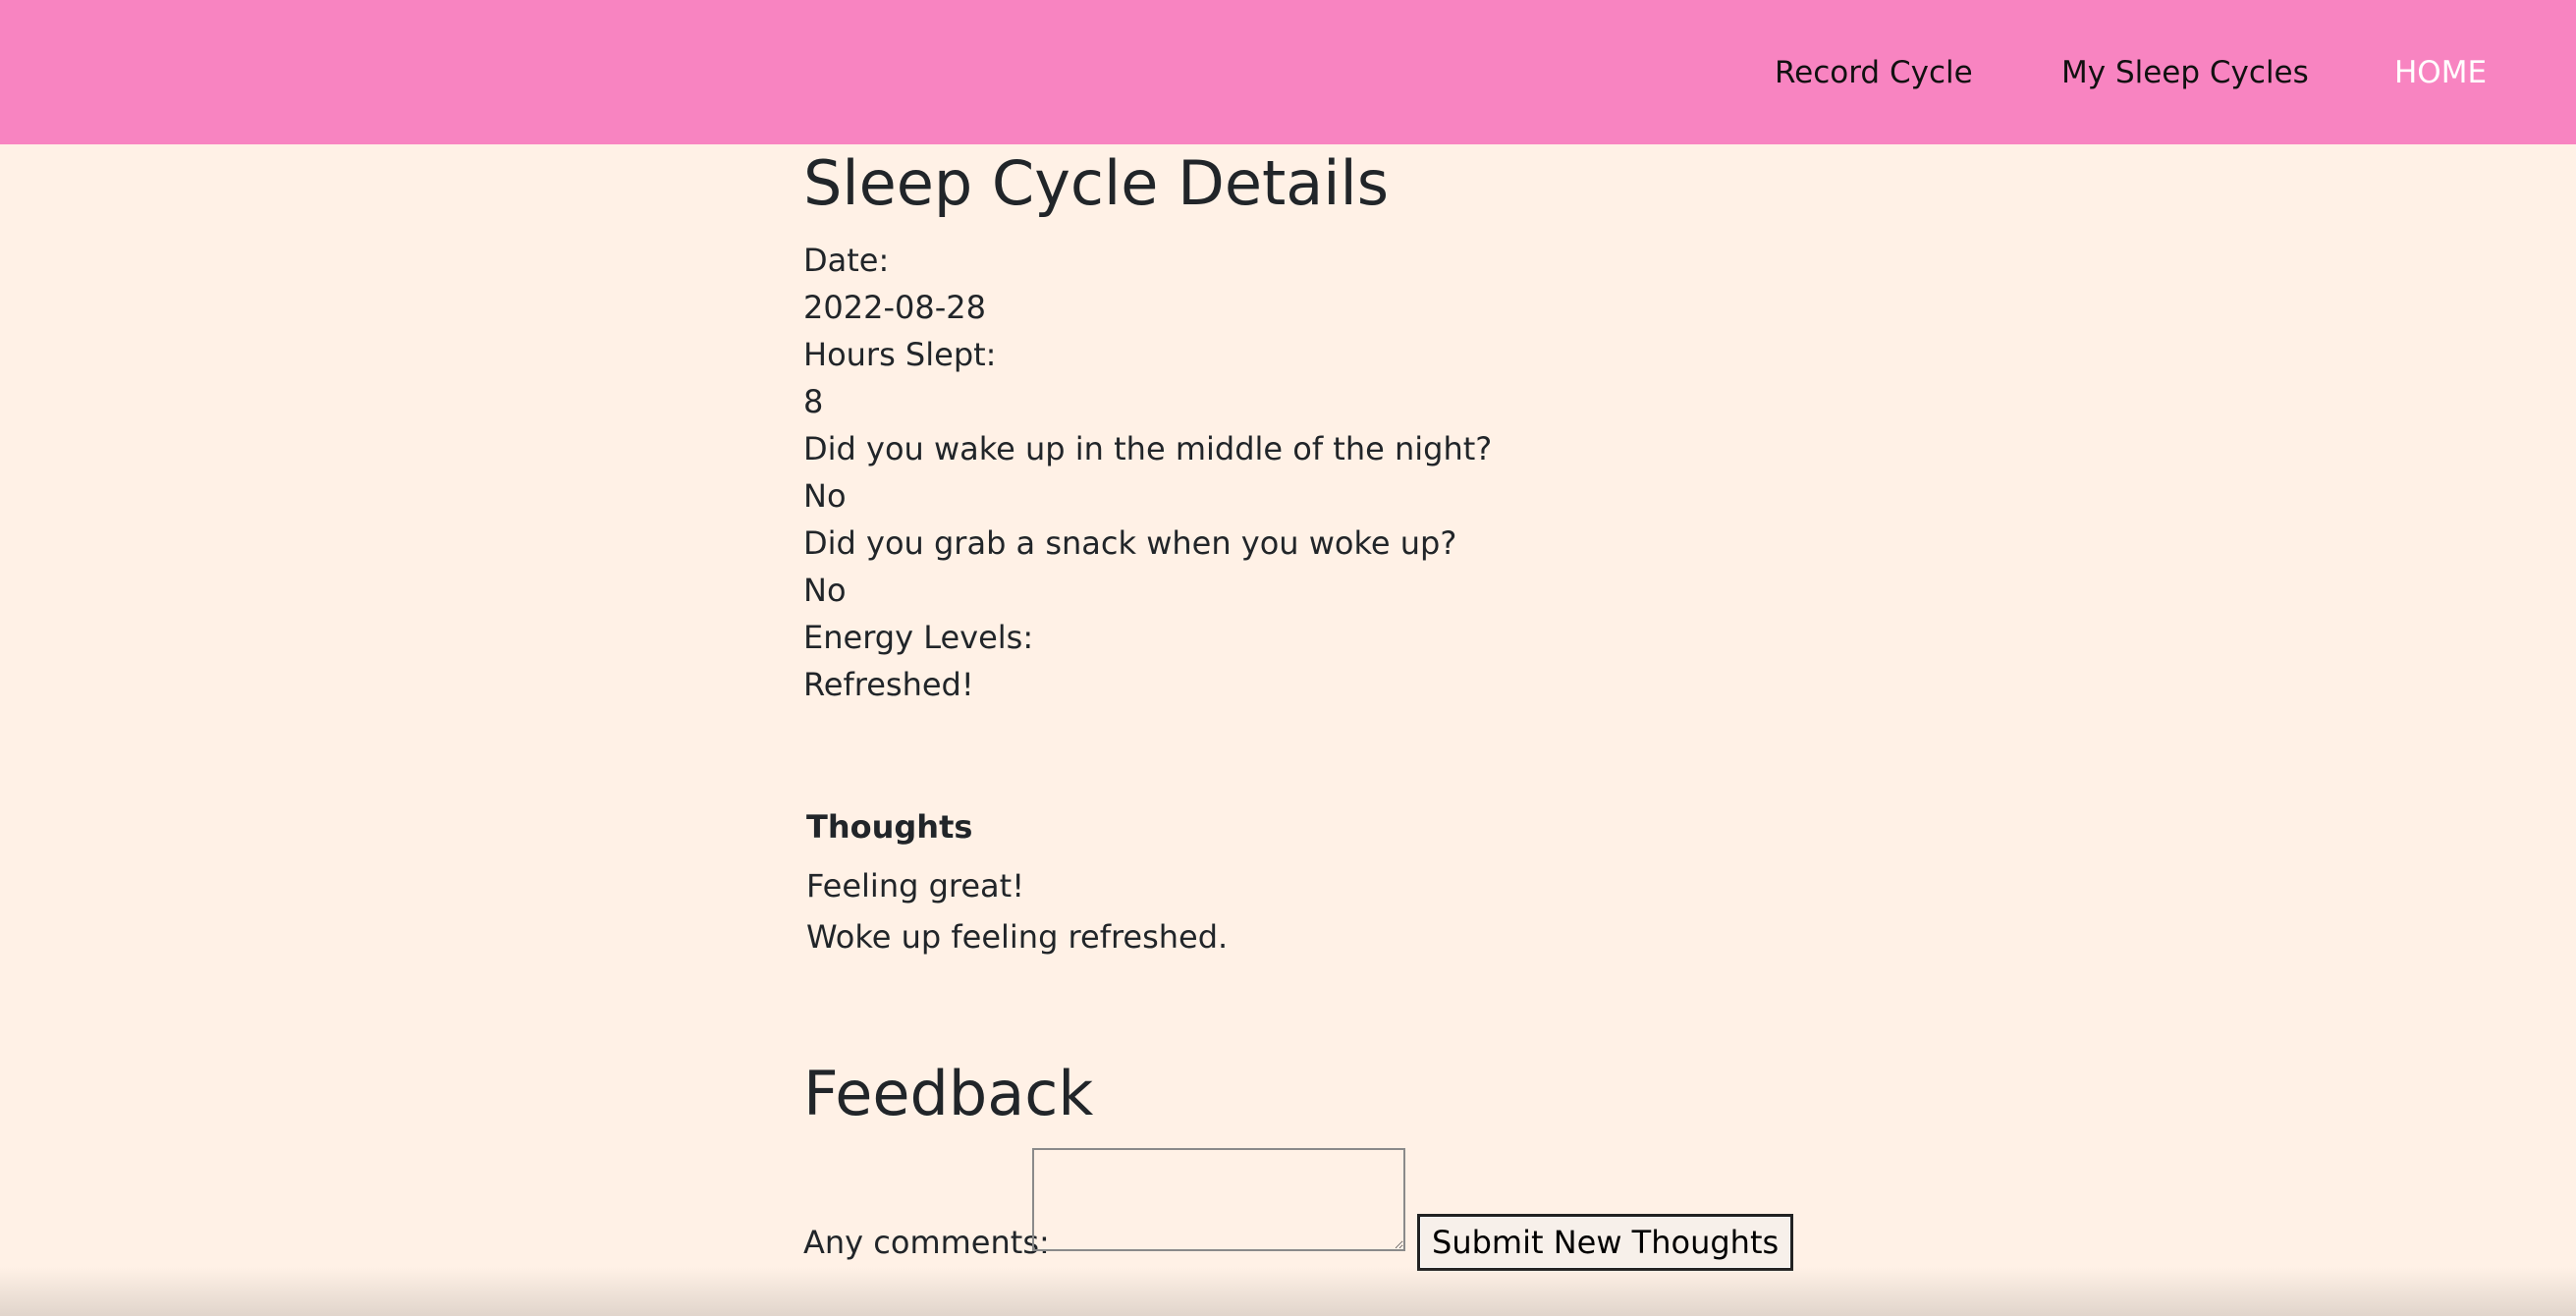 The height and width of the screenshot is (1316, 2576). What do you see at coordinates (900, 354) in the screenshot?
I see `hours-slept-label: Hours Slept:` at bounding box center [900, 354].